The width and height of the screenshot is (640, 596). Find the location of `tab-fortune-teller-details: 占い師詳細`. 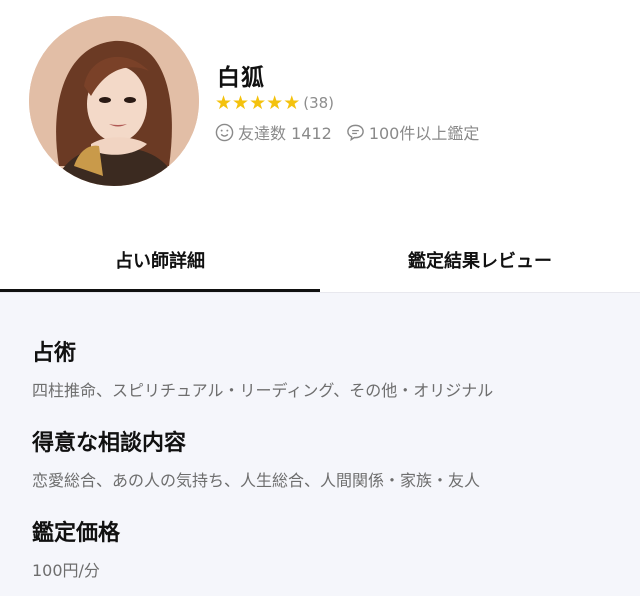

tab-fortune-teller-details: 占い師詳細 is located at coordinates (160, 260).